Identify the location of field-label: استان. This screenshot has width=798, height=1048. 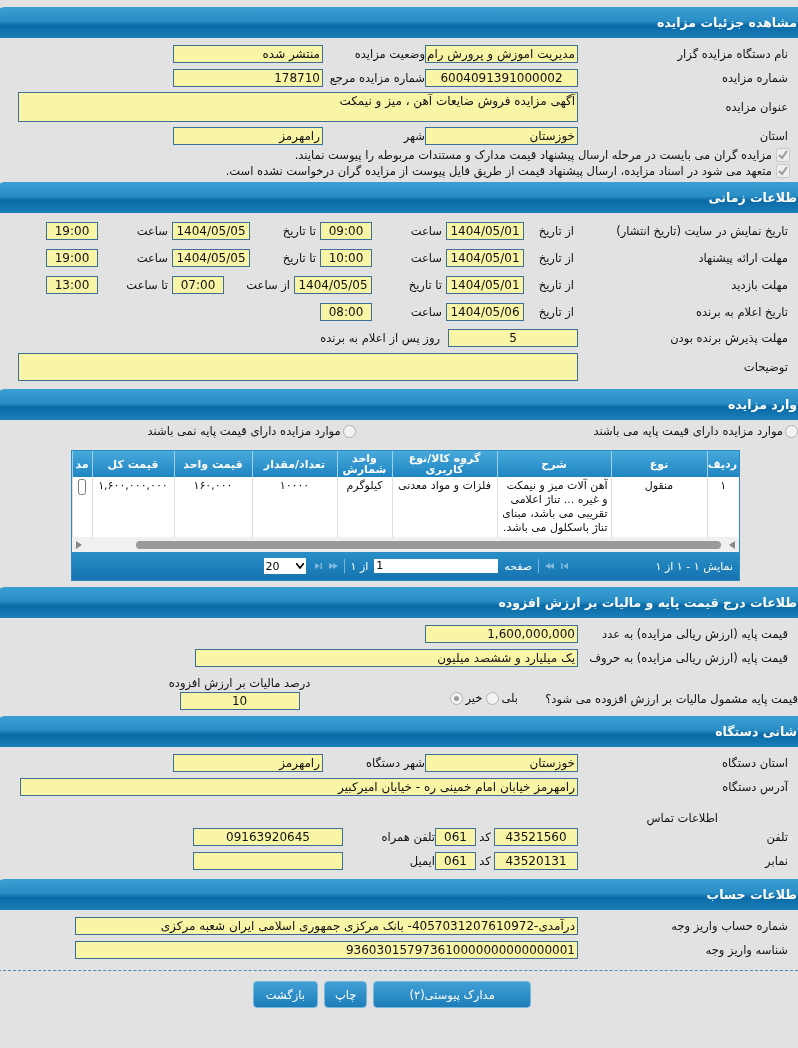
(773, 136).